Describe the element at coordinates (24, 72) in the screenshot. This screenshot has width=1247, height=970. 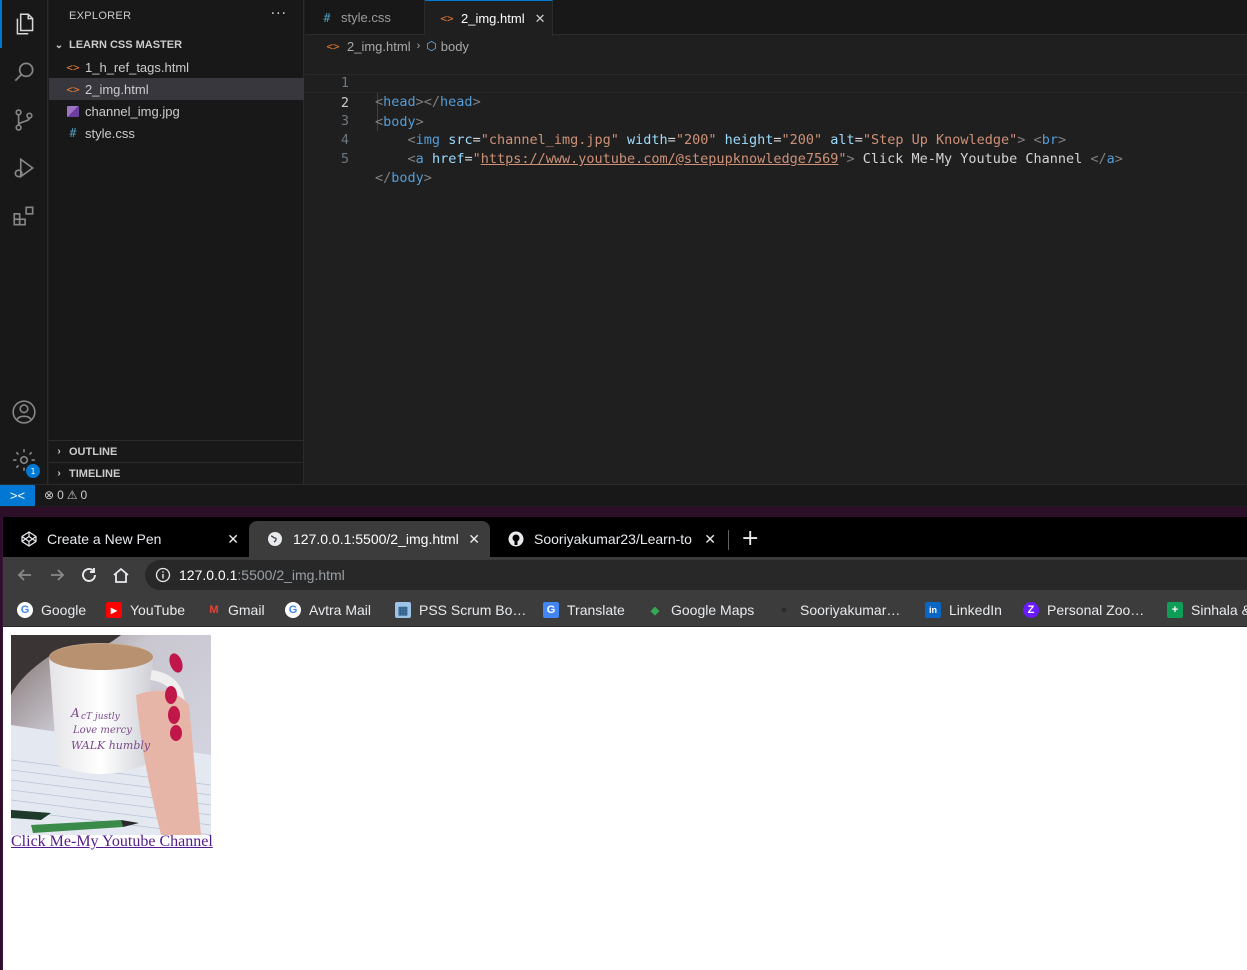
I see `search-icon` at that location.